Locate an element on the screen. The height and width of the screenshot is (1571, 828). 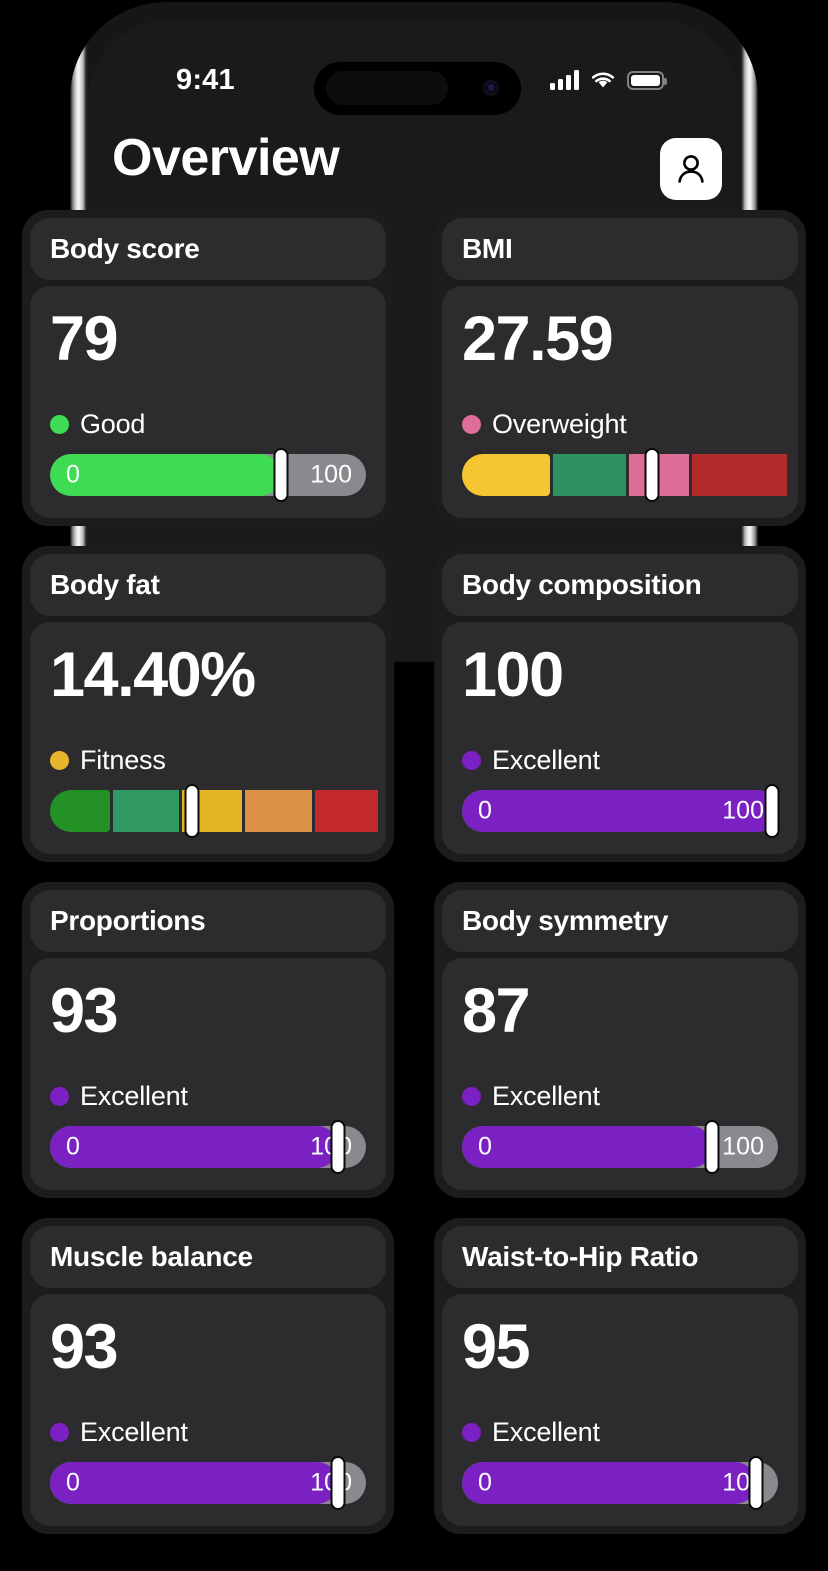
card-title: Waist-to-Hip Ratio is located at coordinates (580, 1256).